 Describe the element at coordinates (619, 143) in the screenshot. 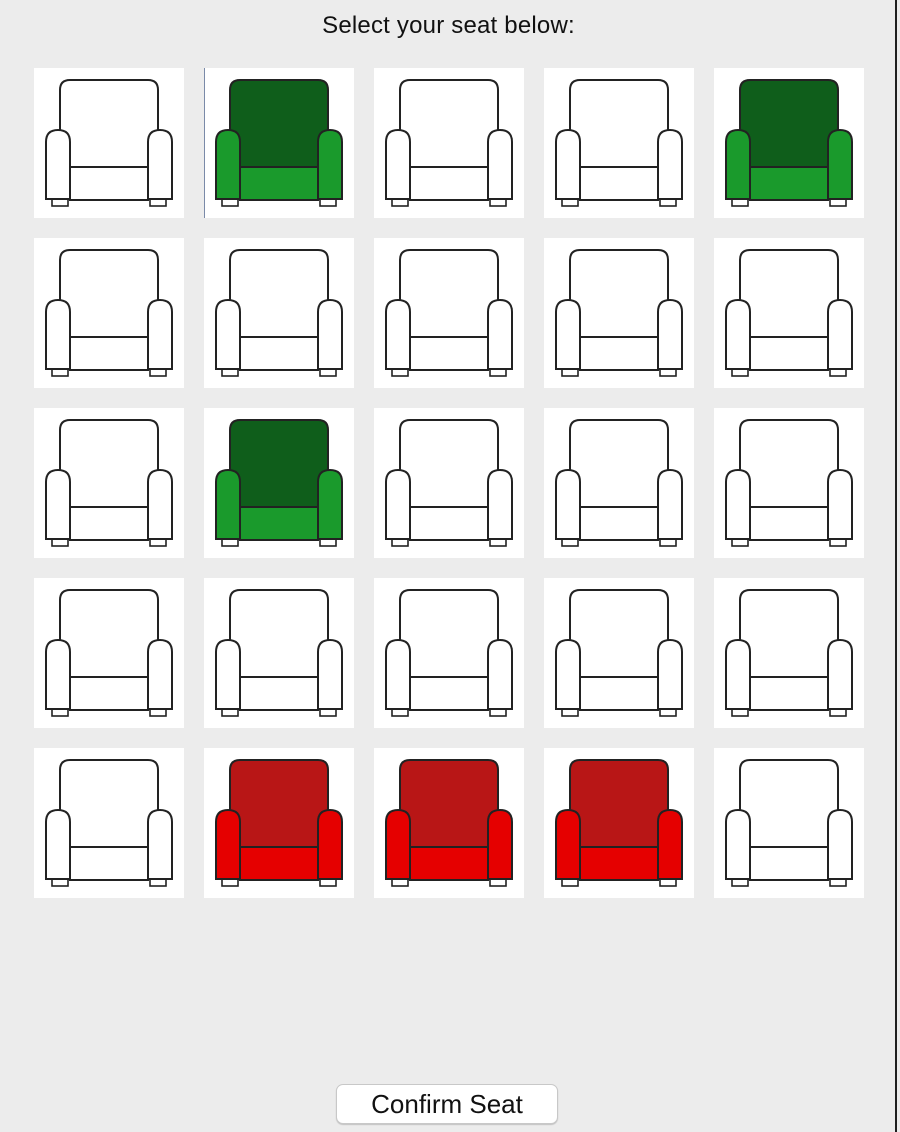

I see `seat-1-4-available` at that location.